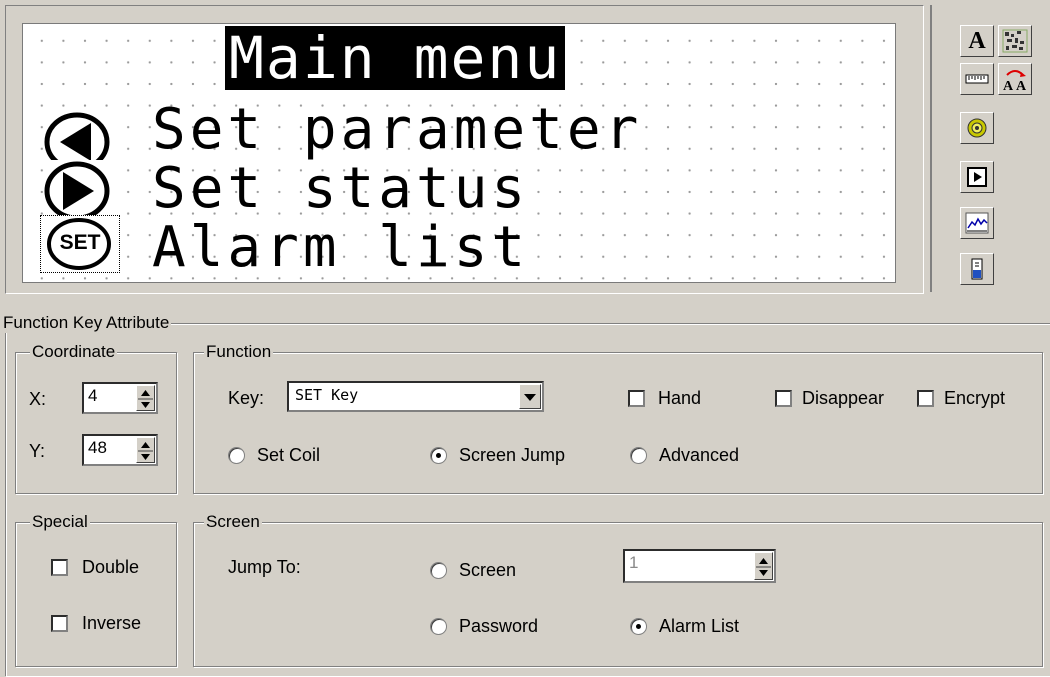 The height and width of the screenshot is (677, 1050). What do you see at coordinates (679, 398) in the screenshot?
I see `hand-label: Hand` at bounding box center [679, 398].